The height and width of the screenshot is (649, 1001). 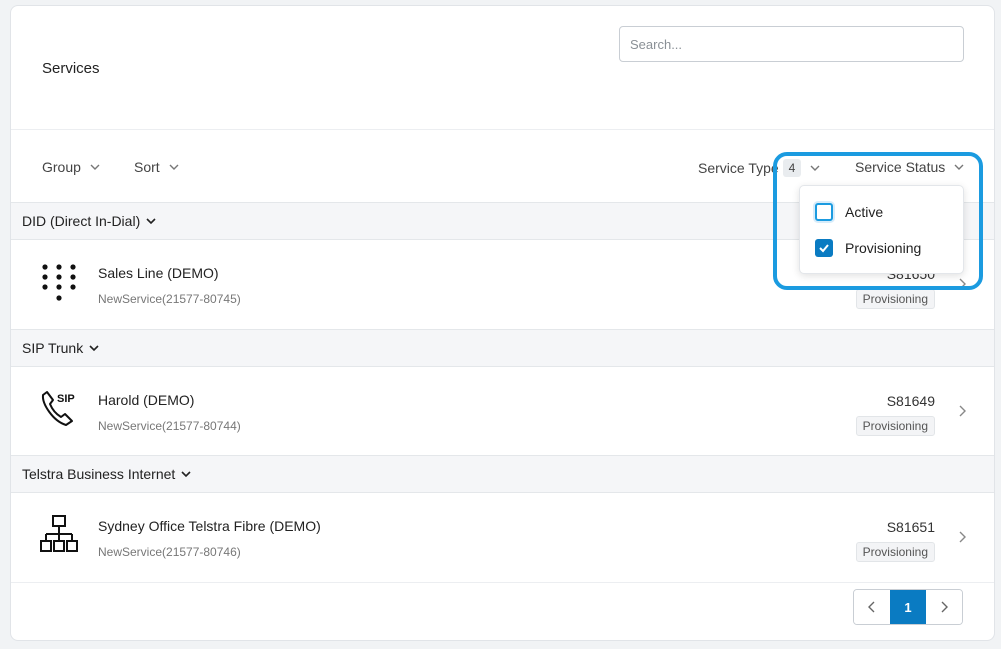 I want to click on status-option-label: Active, so click(x=864, y=212).